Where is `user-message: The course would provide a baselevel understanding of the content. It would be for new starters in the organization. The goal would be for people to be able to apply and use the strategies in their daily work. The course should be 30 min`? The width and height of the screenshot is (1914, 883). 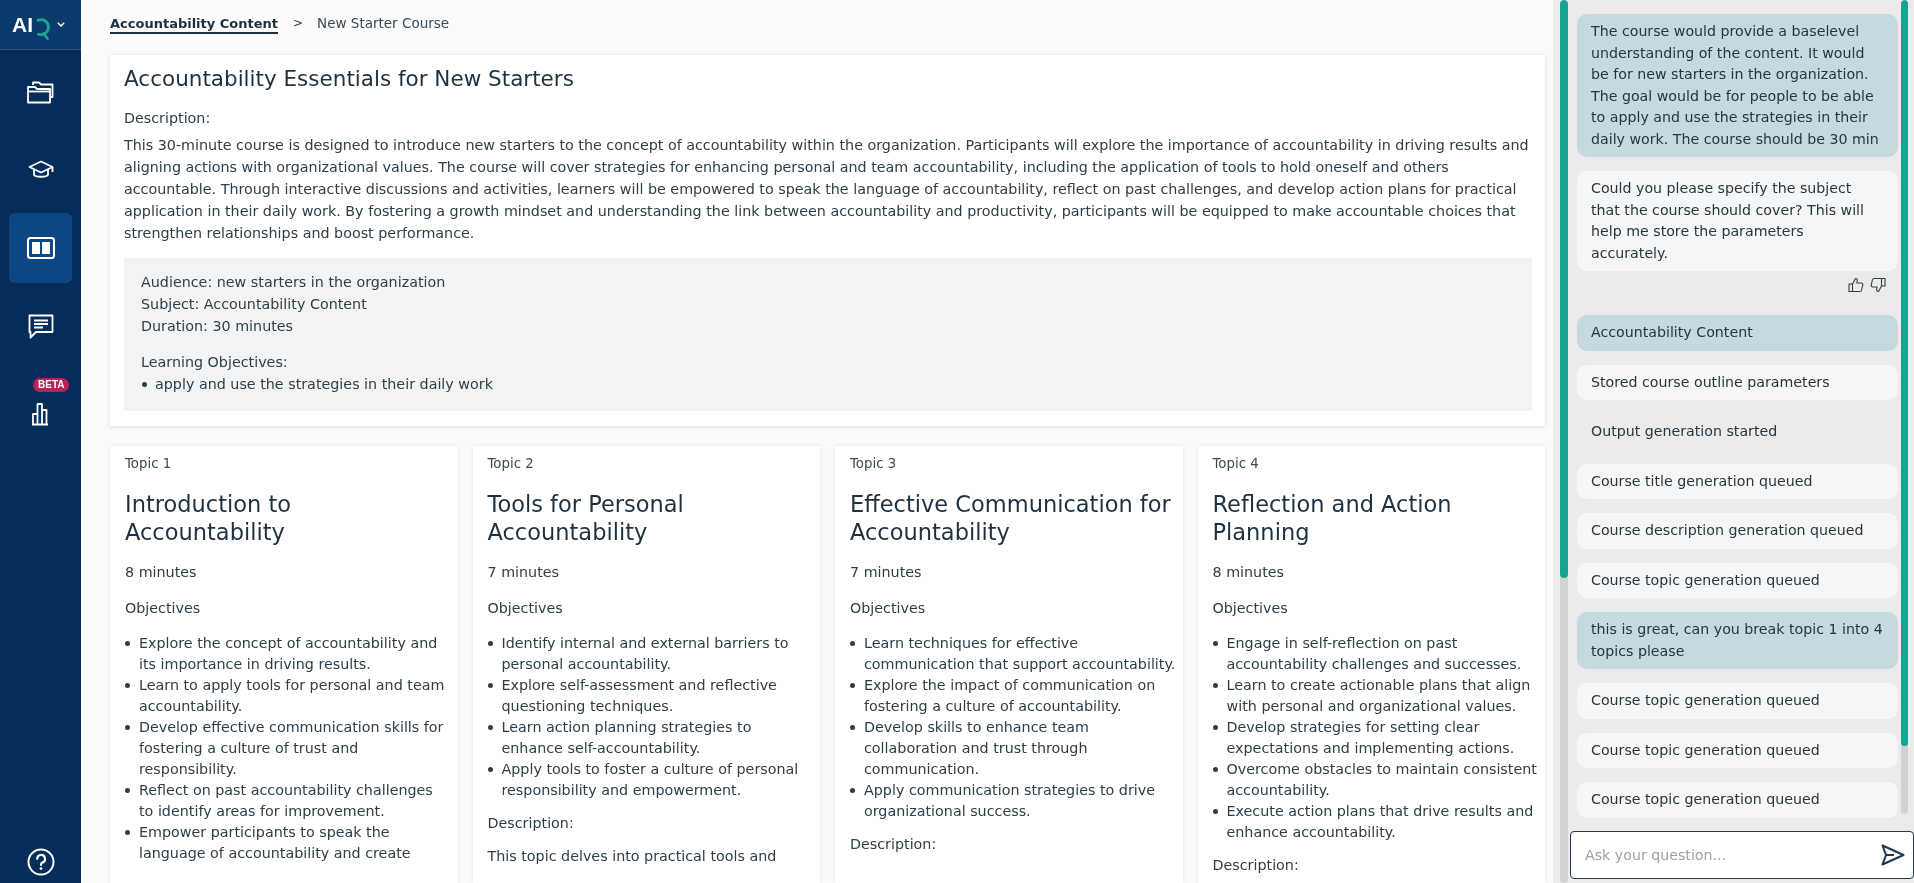 user-message: The course would provide a baselevel understanding of the content. It would be for new starters in the organization. The goal would be for people to be able to apply and use the strategies in their daily work. The course should be 30 min is located at coordinates (1737, 85).